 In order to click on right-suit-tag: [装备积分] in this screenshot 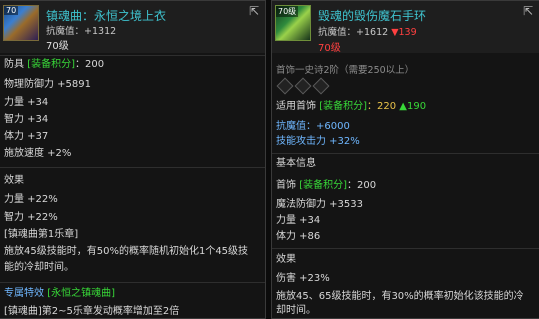, I will do `click(343, 106)`.